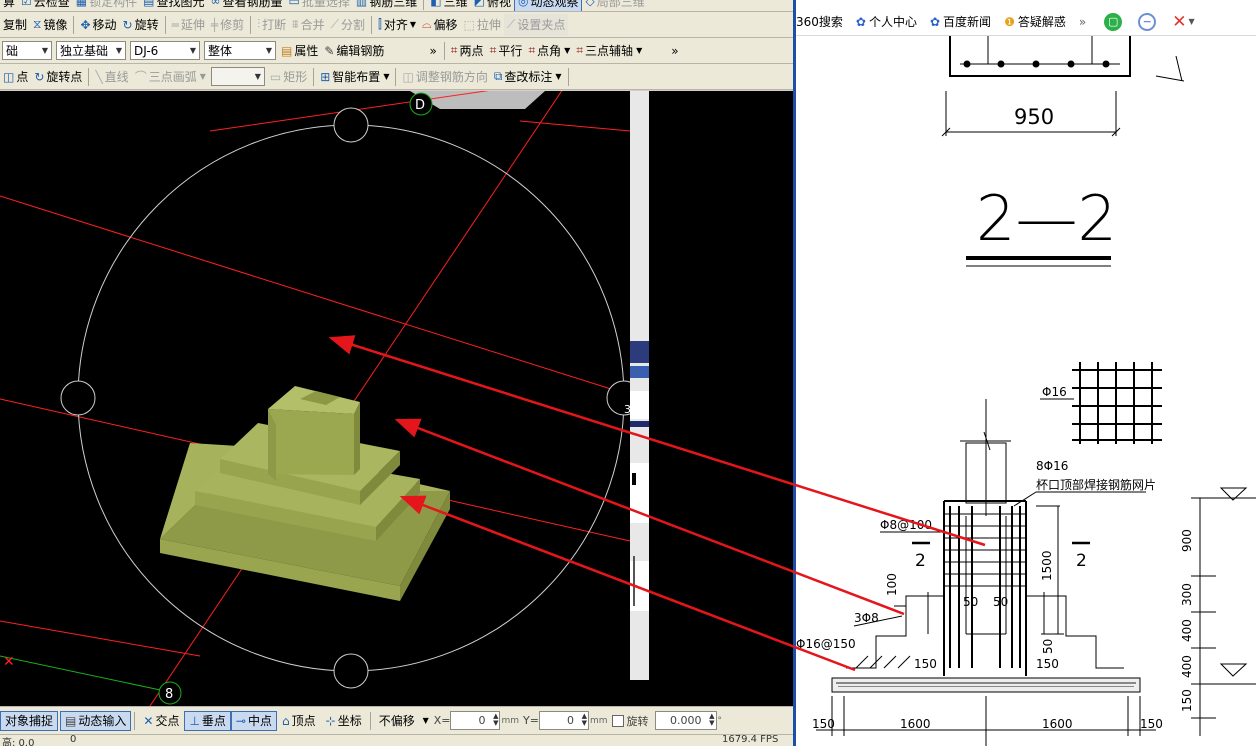  What do you see at coordinates (253, 720) in the screenshot?
I see `snap-midpoint: ⊸ 中点` at bounding box center [253, 720].